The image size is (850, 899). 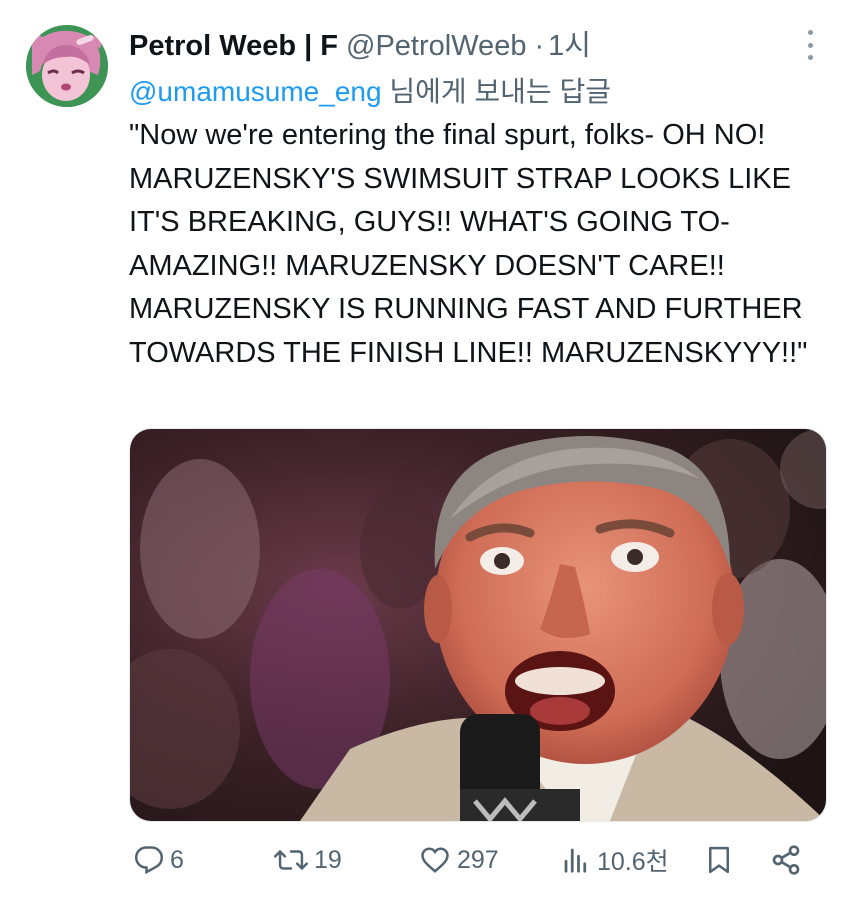 What do you see at coordinates (149, 860) in the screenshot?
I see `reply-icon` at bounding box center [149, 860].